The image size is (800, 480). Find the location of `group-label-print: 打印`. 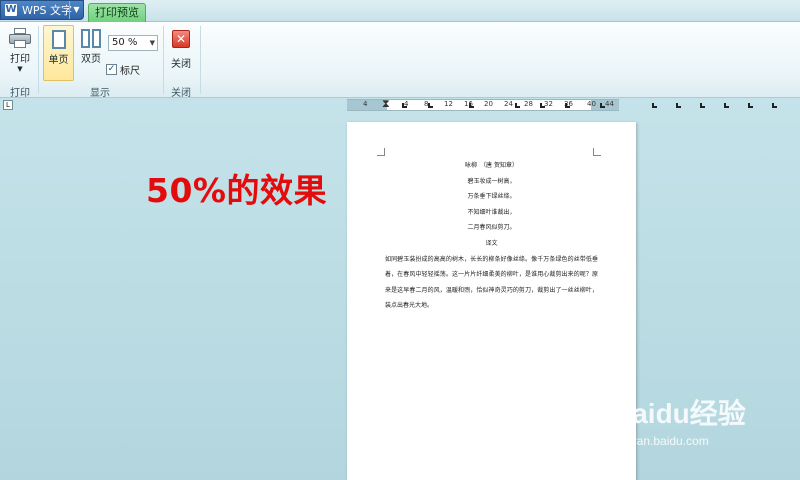

group-label-print: 打印 is located at coordinates (20, 93).